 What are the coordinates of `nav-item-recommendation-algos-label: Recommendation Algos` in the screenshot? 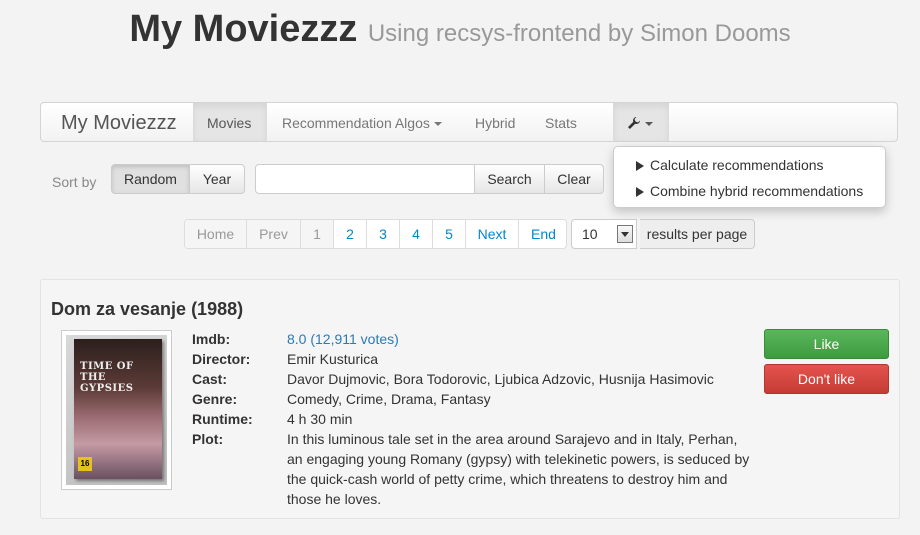 It's located at (356, 123).